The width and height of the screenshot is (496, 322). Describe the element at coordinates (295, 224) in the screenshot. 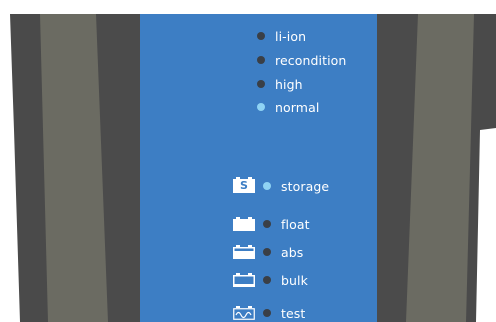

I see `float-label: float` at that location.